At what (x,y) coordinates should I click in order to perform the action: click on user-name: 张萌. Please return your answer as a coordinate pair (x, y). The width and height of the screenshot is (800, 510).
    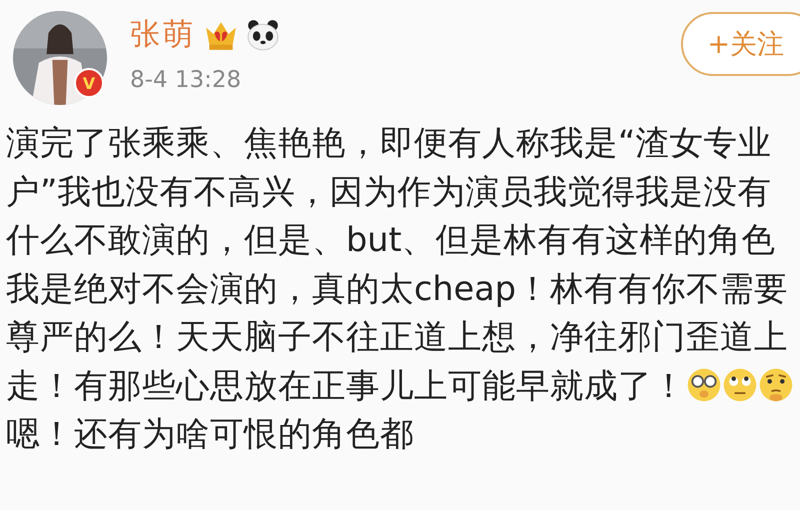
    Looking at the image, I should click on (163, 34).